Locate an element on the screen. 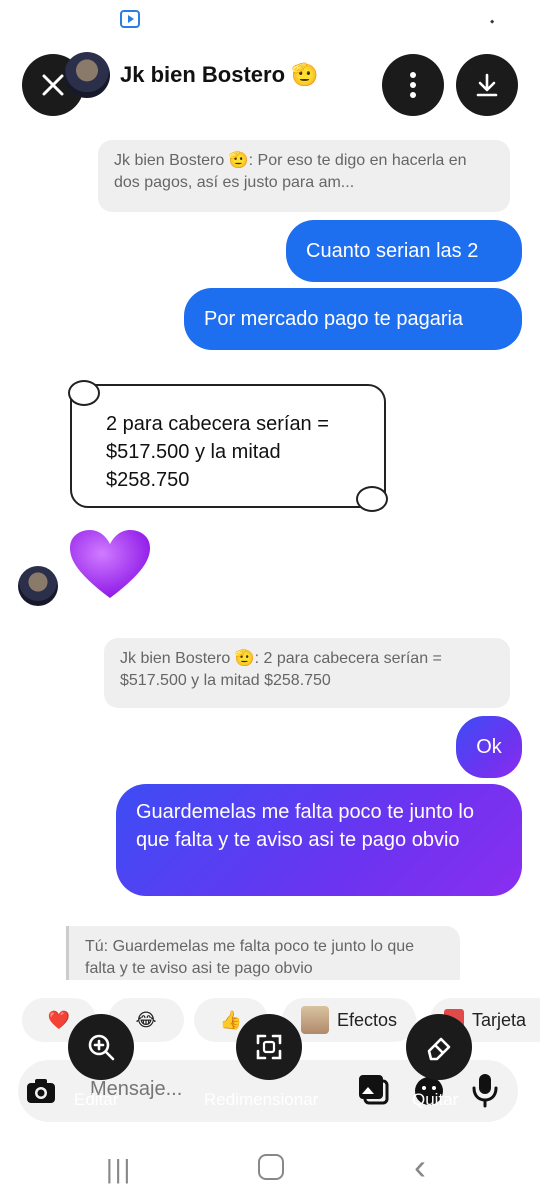  microphone-button is located at coordinates (485, 1090).